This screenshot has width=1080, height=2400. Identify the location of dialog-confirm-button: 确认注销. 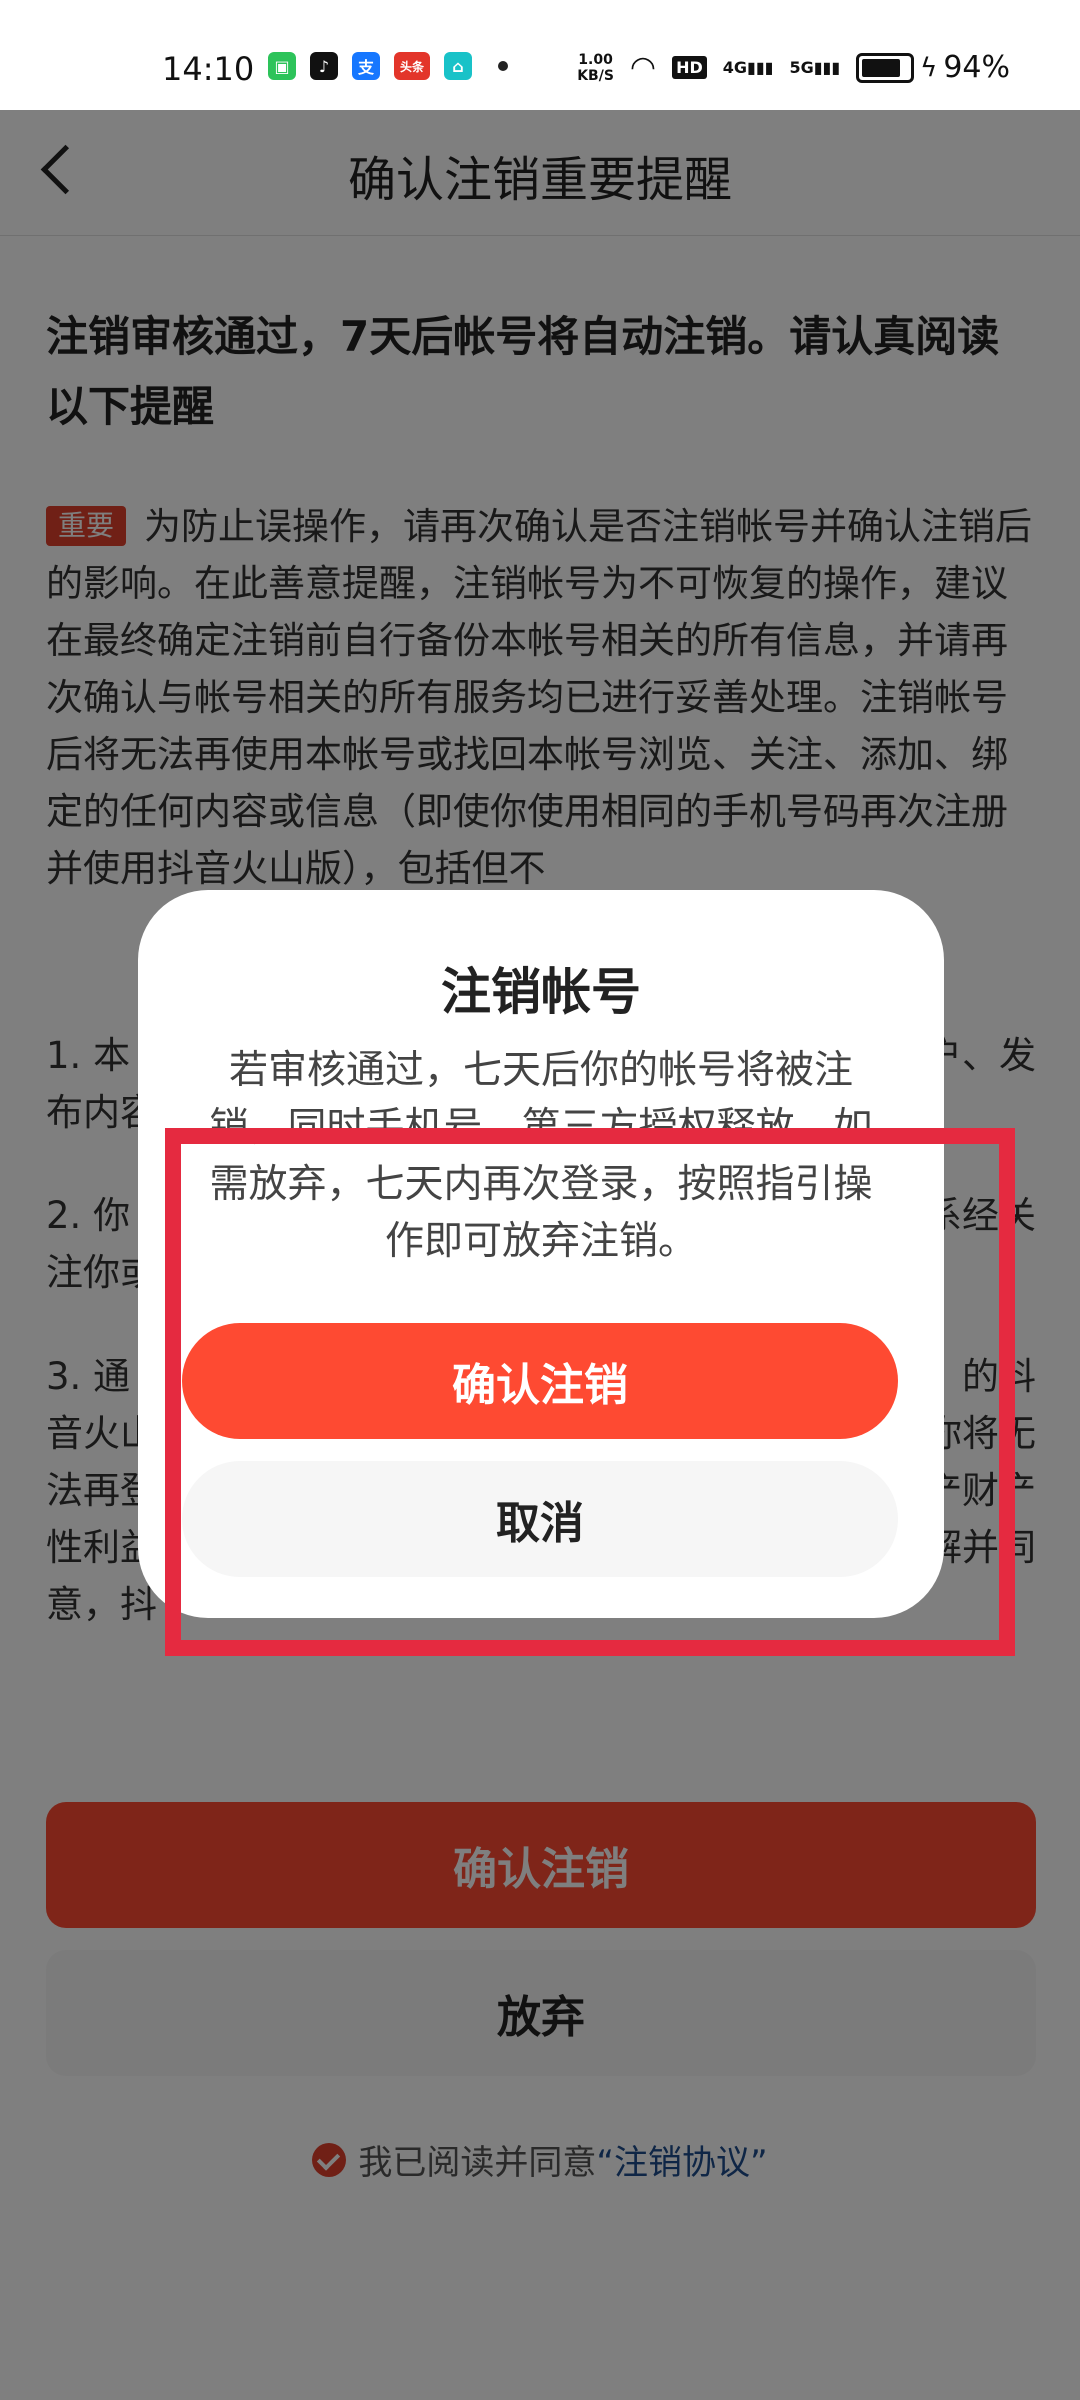
(540, 1381).